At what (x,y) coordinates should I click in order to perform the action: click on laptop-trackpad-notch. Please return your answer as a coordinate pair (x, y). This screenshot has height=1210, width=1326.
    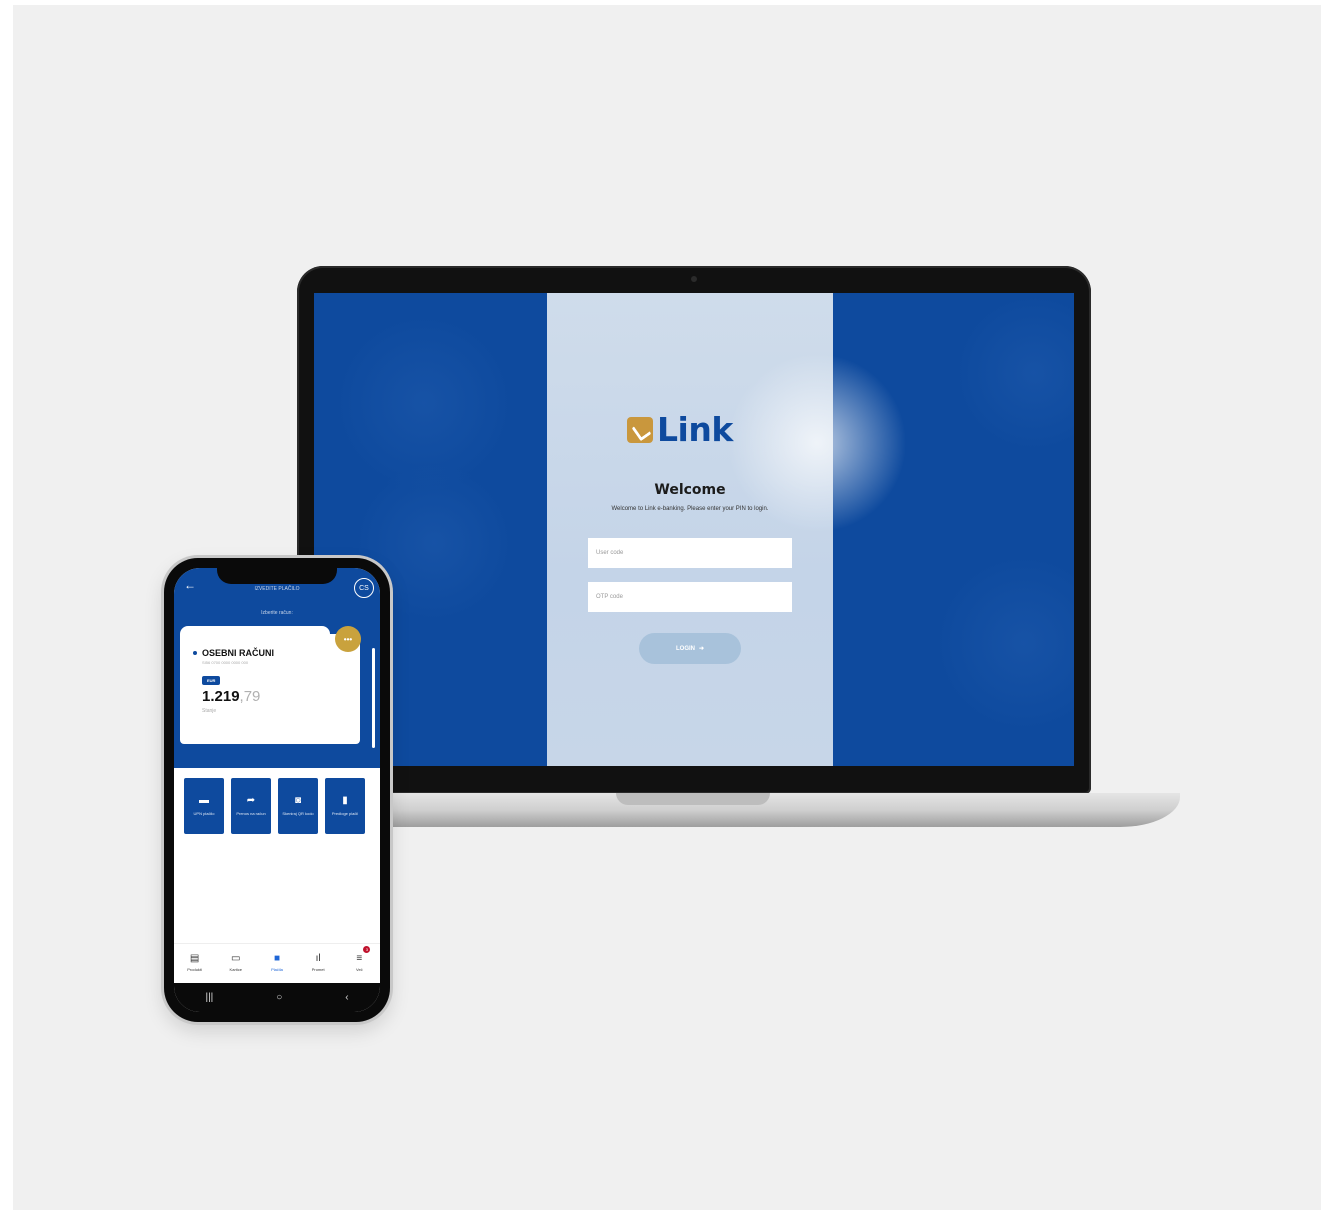
    Looking at the image, I should click on (693, 799).